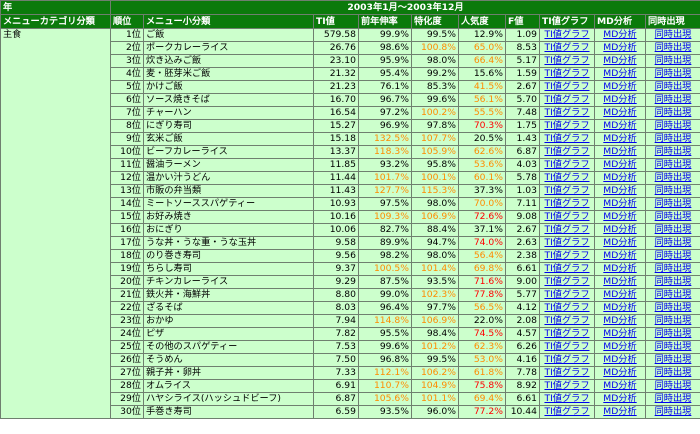  Describe the element at coordinates (55, 308) in the screenshot. I see `category-cell` at that location.